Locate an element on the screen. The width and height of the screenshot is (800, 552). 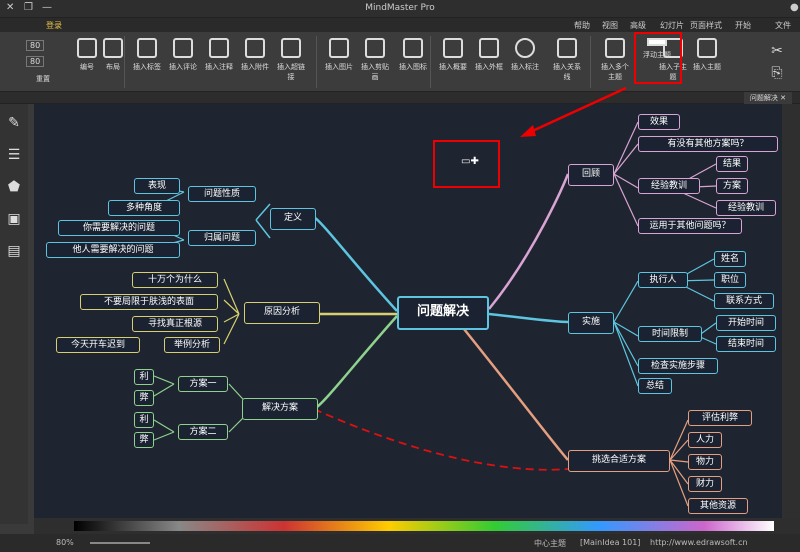
label: 插入附件 is located at coordinates (255, 67).